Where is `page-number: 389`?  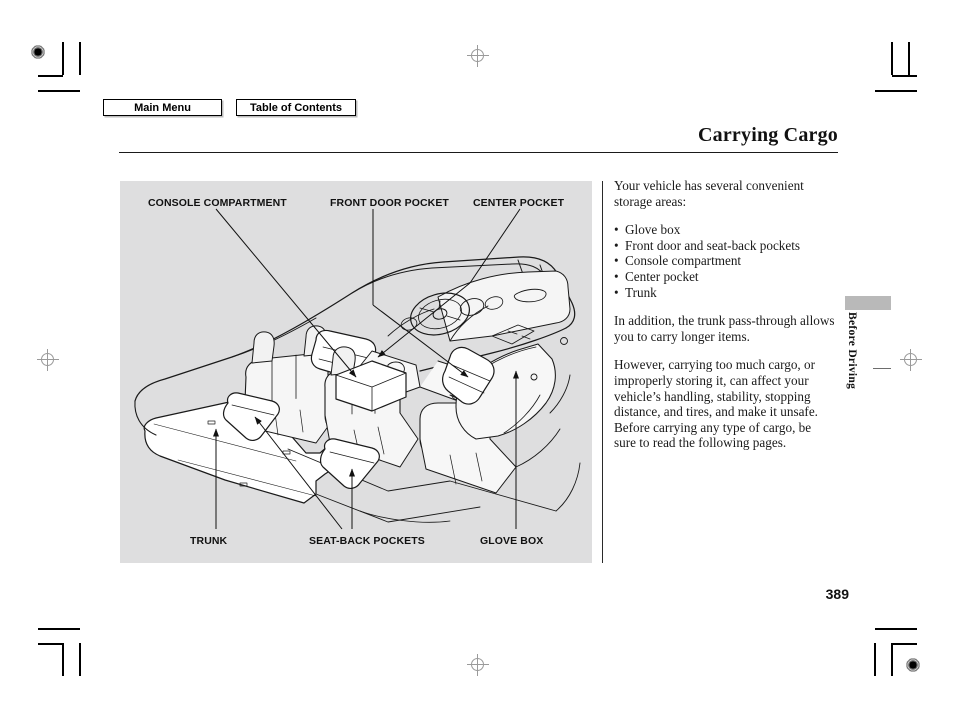
page-number: 389 is located at coordinates (837, 594).